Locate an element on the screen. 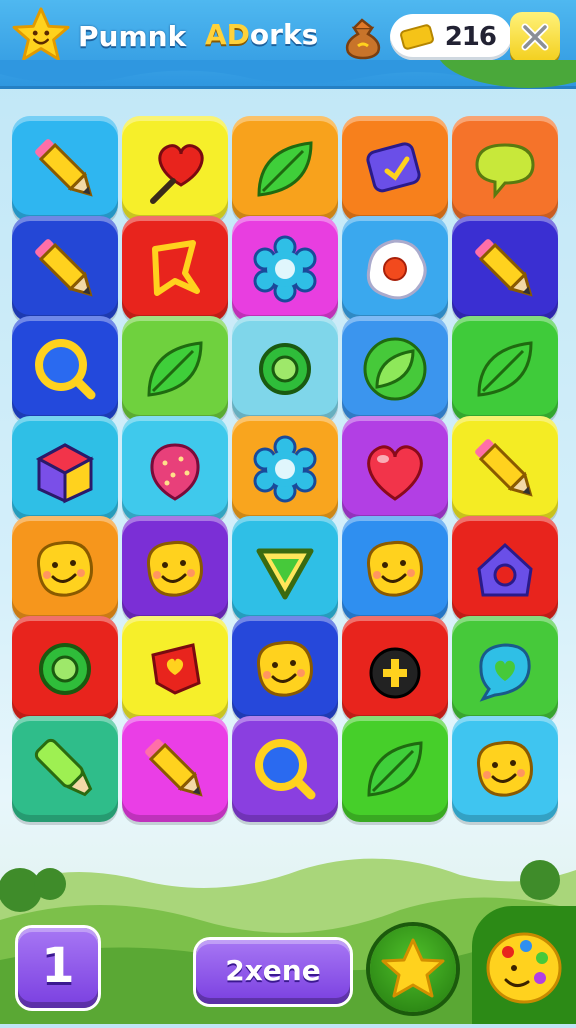  tile-marker is located at coordinates (65, 769).